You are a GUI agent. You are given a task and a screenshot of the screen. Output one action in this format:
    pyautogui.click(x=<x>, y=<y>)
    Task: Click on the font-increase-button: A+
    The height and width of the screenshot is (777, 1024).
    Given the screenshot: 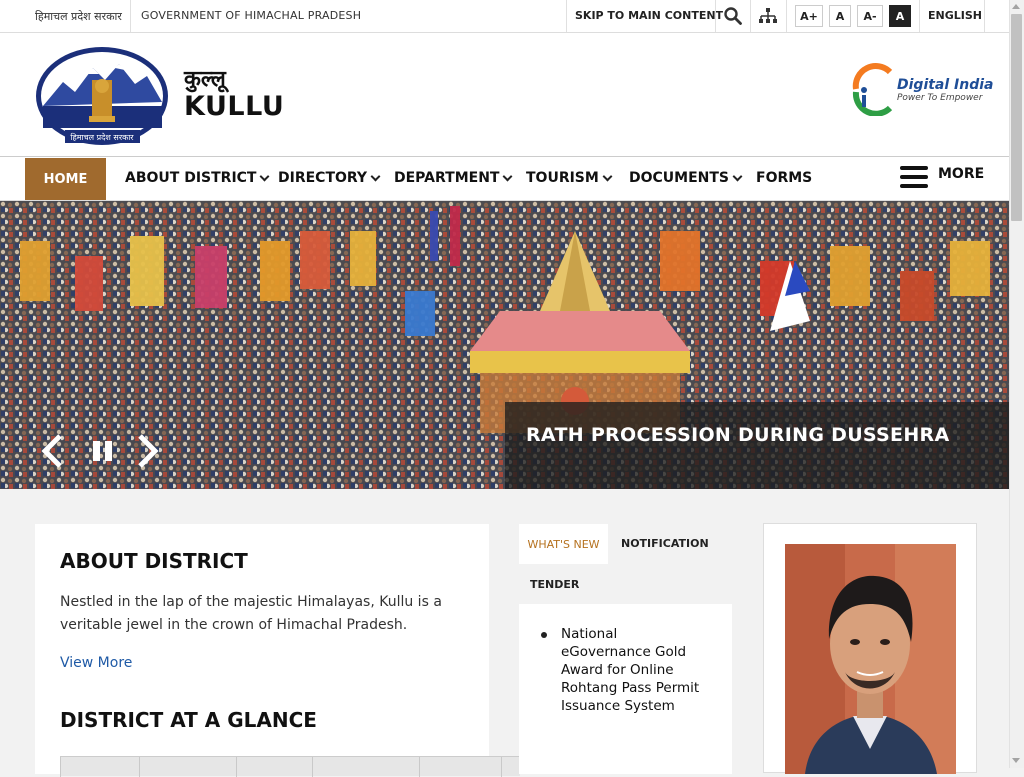 What is the action you would take?
    pyautogui.click(x=809, y=16)
    